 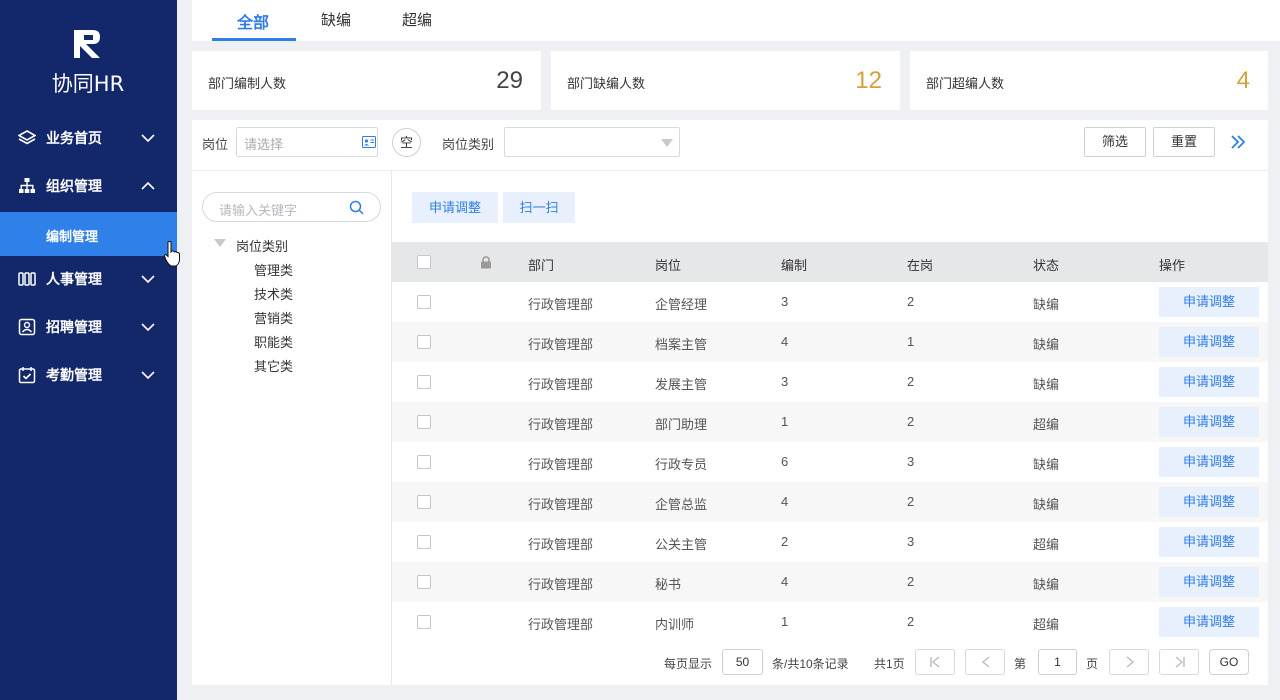 I want to click on cell-position: 行政专员, so click(x=681, y=464).